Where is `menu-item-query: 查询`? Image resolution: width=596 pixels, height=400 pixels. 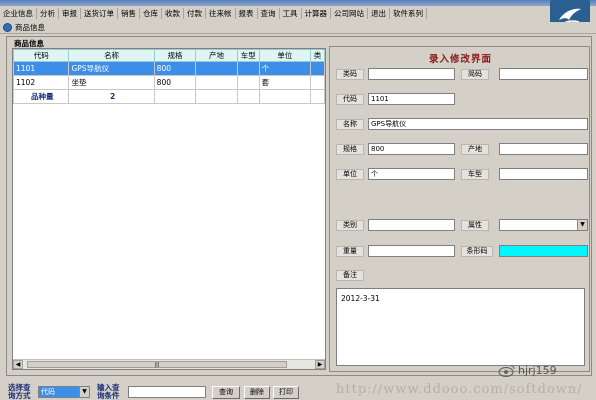 menu-item-query: 查询 is located at coordinates (269, 13).